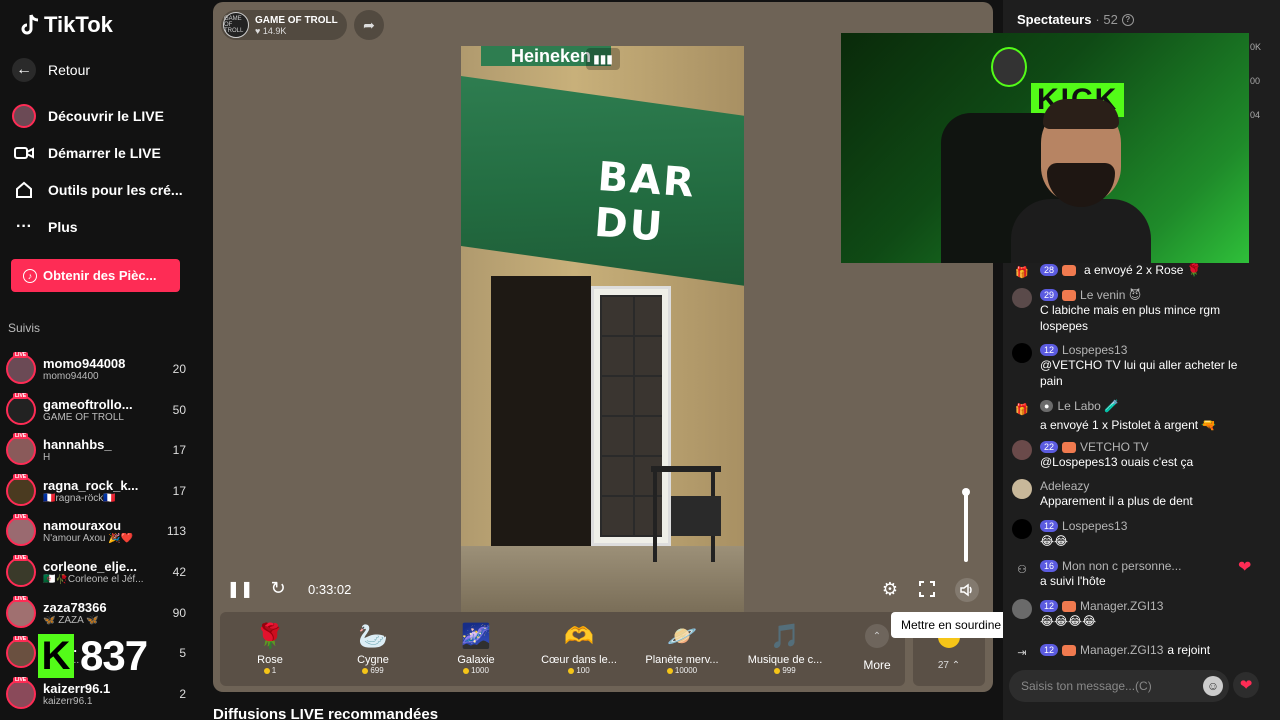 Image resolution: width=1280 pixels, height=720 pixels. What do you see at coordinates (240, 589) in the screenshot?
I see `pause-button: ❚❚` at bounding box center [240, 589].